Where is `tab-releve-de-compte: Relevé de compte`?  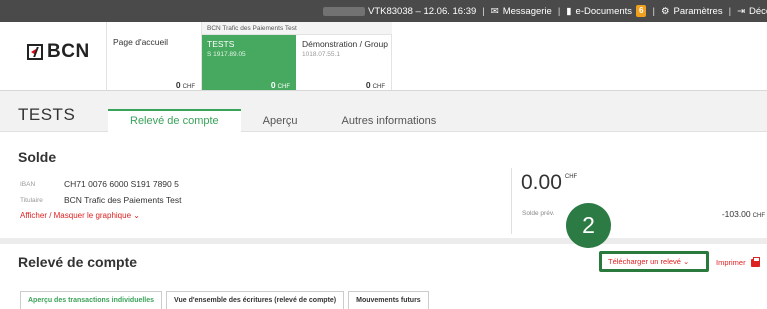 tab-releve-de-compte: Relevé de compte is located at coordinates (174, 120).